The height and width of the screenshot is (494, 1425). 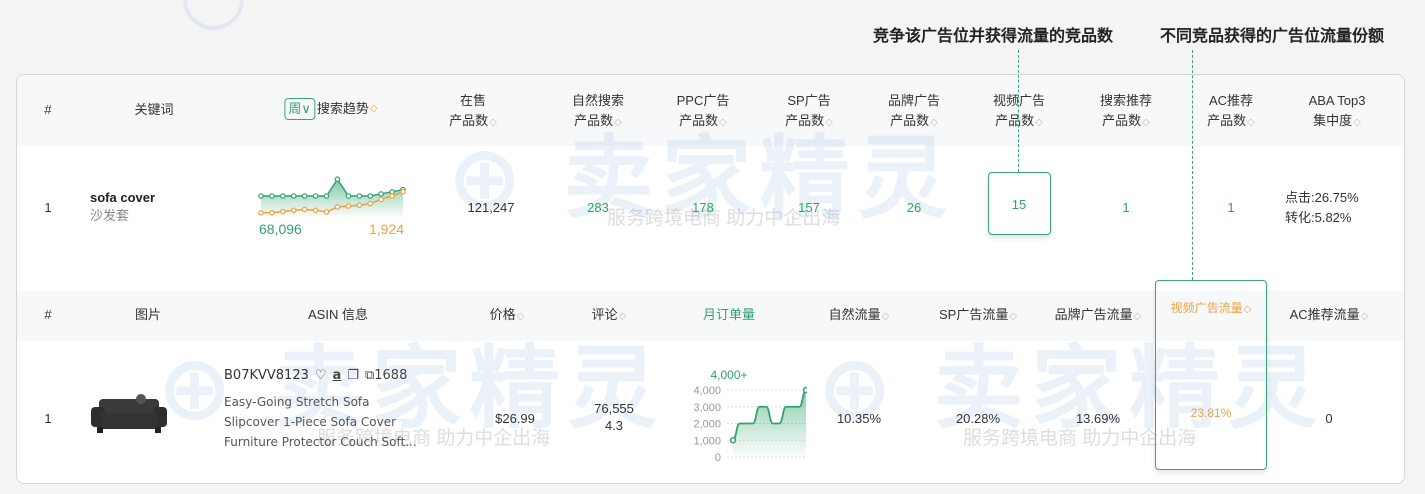 I want to click on video-count-value: 15, so click(x=1019, y=205).